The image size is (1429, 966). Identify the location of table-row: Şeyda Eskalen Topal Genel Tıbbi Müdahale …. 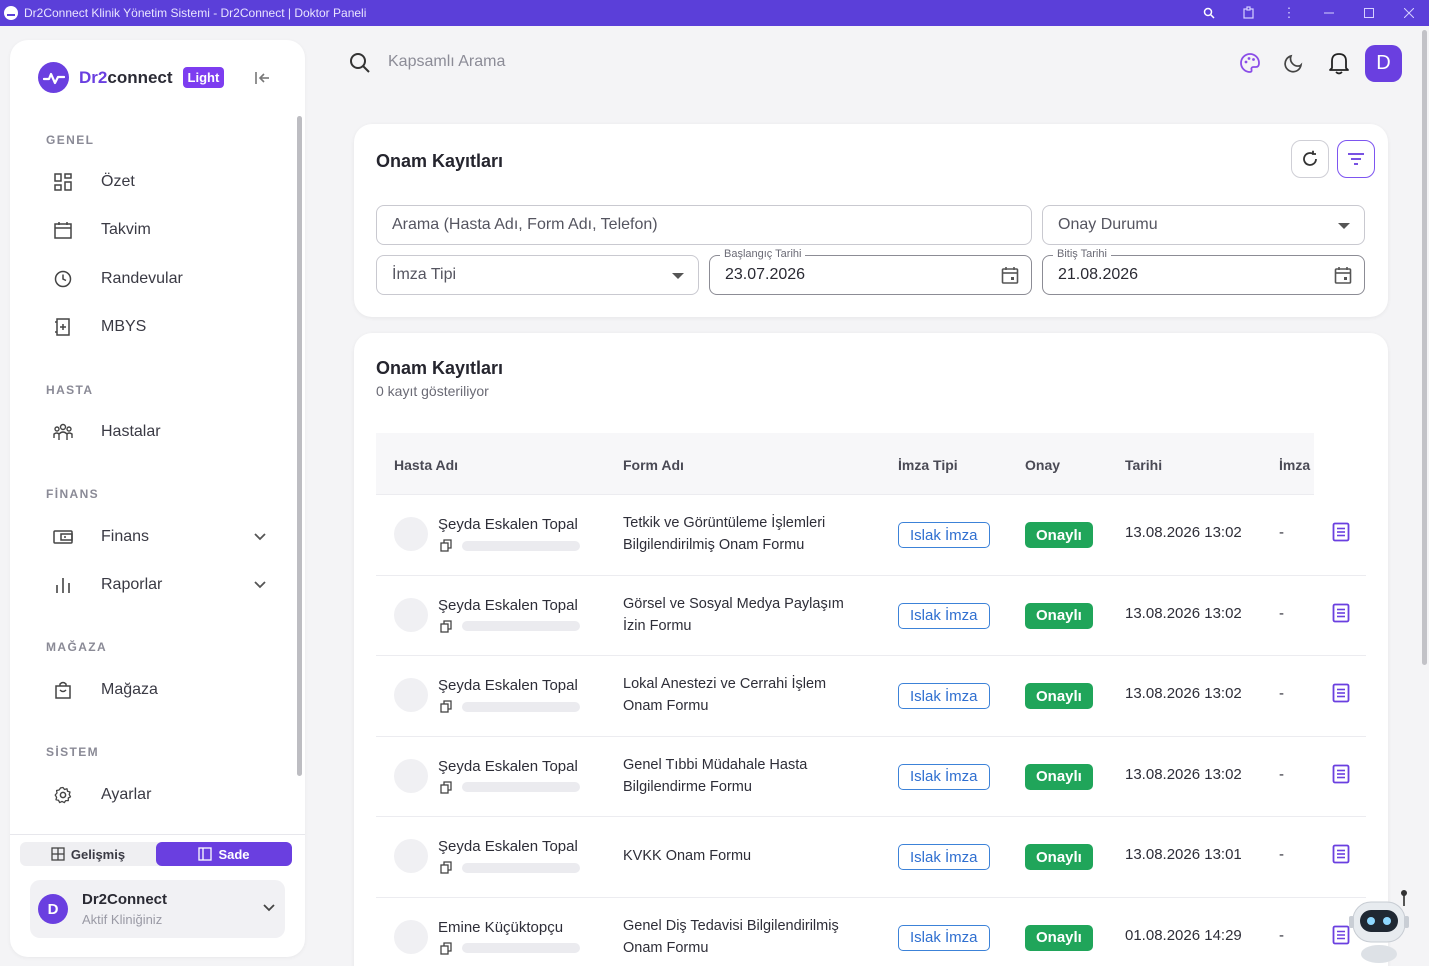
(871, 777).